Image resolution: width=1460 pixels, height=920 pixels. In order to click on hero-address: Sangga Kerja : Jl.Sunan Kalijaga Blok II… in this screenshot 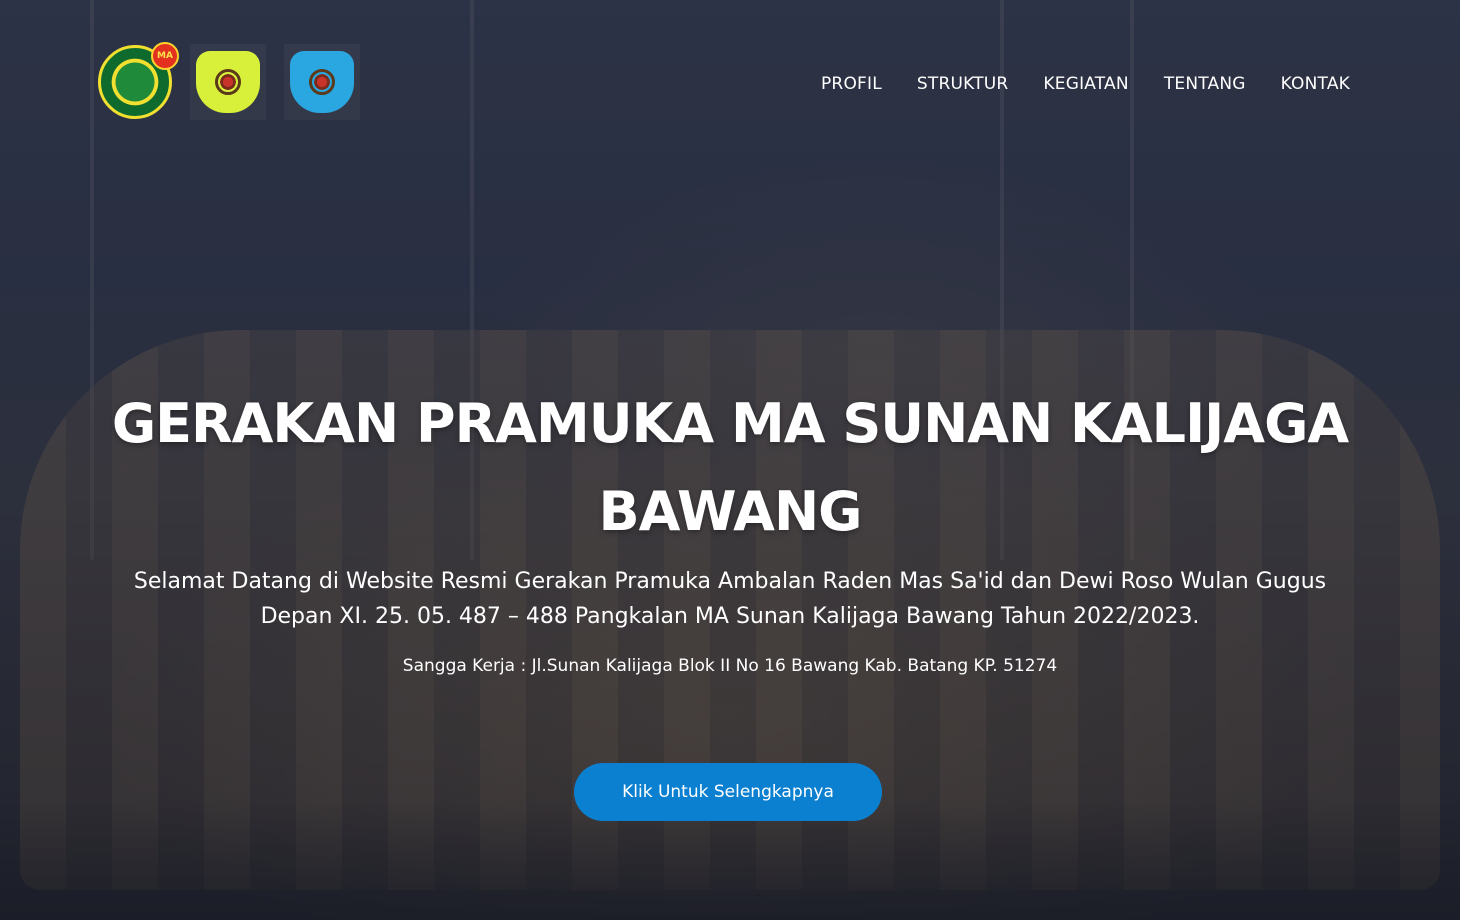, I will do `click(730, 666)`.